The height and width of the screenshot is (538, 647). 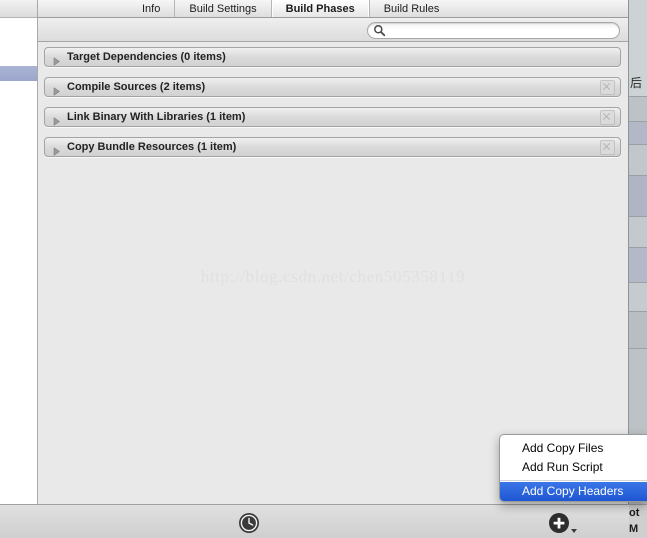 What do you see at coordinates (573, 480) in the screenshot?
I see `menu-separator` at bounding box center [573, 480].